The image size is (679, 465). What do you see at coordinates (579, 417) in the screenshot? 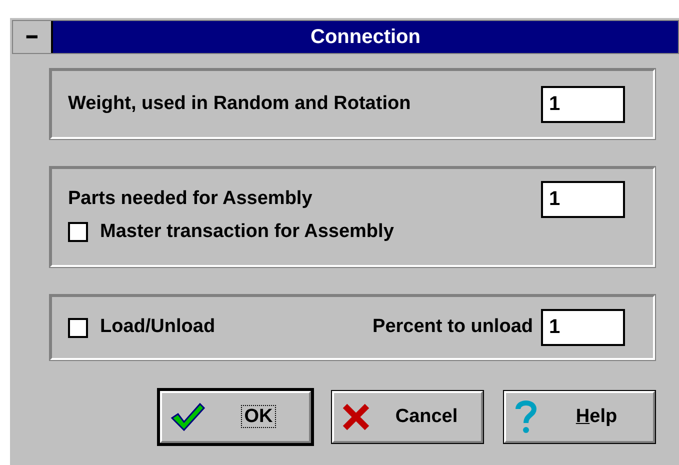
I see `help-button: Help` at bounding box center [579, 417].